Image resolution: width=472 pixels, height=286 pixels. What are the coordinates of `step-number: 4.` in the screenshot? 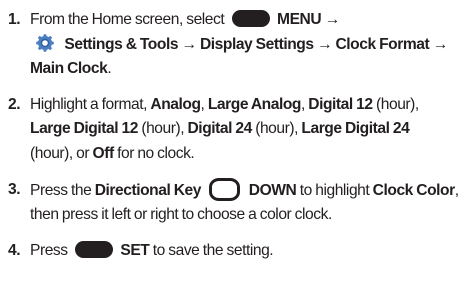 It's located at (14, 250).